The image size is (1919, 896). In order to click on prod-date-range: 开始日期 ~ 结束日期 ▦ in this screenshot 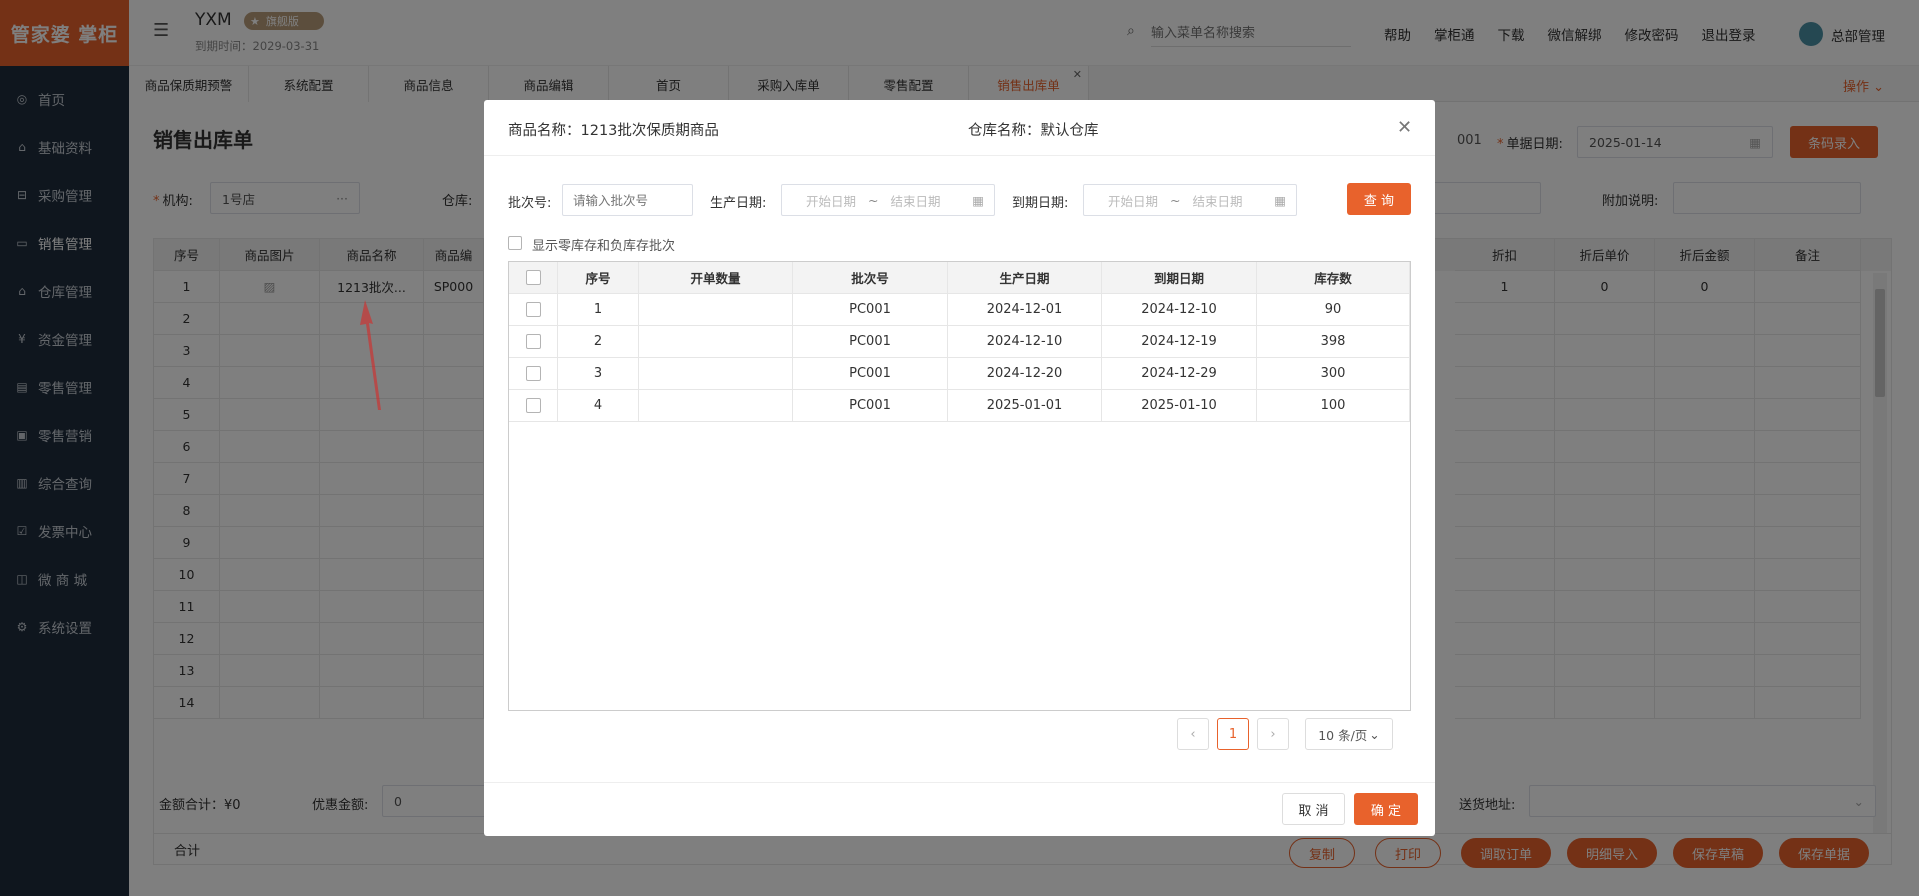, I will do `click(888, 200)`.